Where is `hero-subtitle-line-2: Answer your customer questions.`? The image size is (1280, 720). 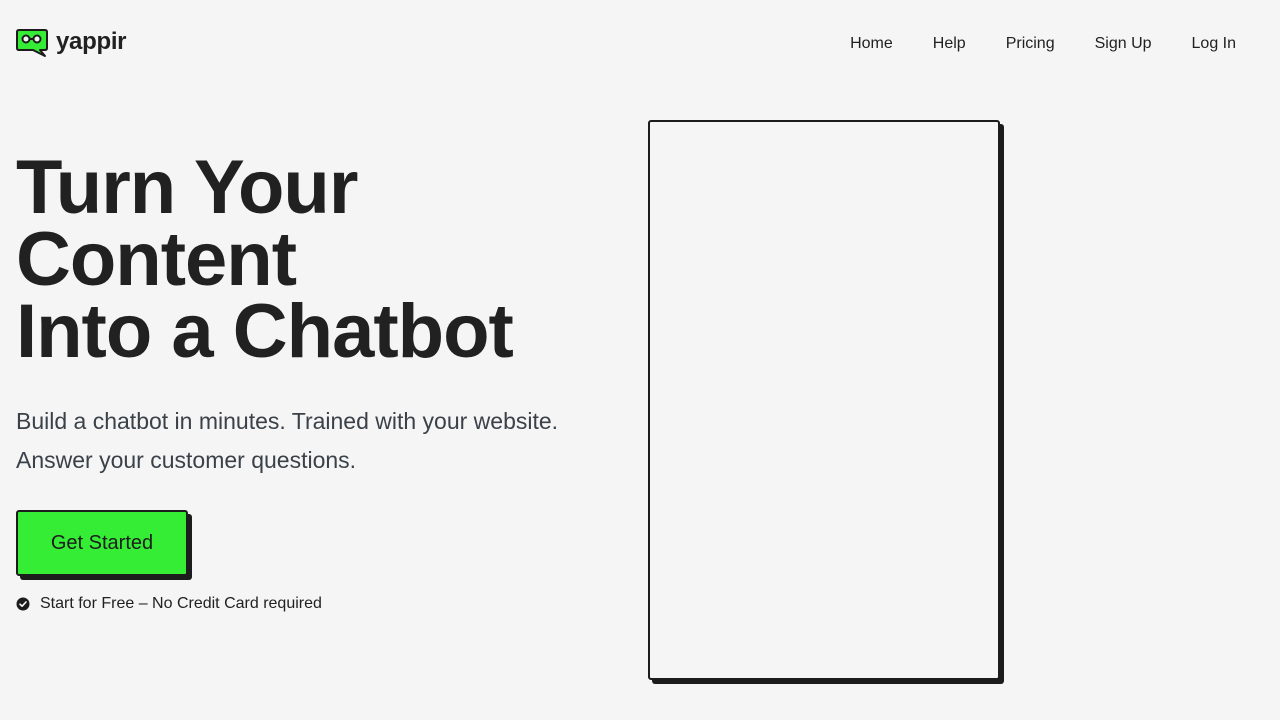 hero-subtitle-line-2: Answer your customer questions. is located at coordinates (186, 460).